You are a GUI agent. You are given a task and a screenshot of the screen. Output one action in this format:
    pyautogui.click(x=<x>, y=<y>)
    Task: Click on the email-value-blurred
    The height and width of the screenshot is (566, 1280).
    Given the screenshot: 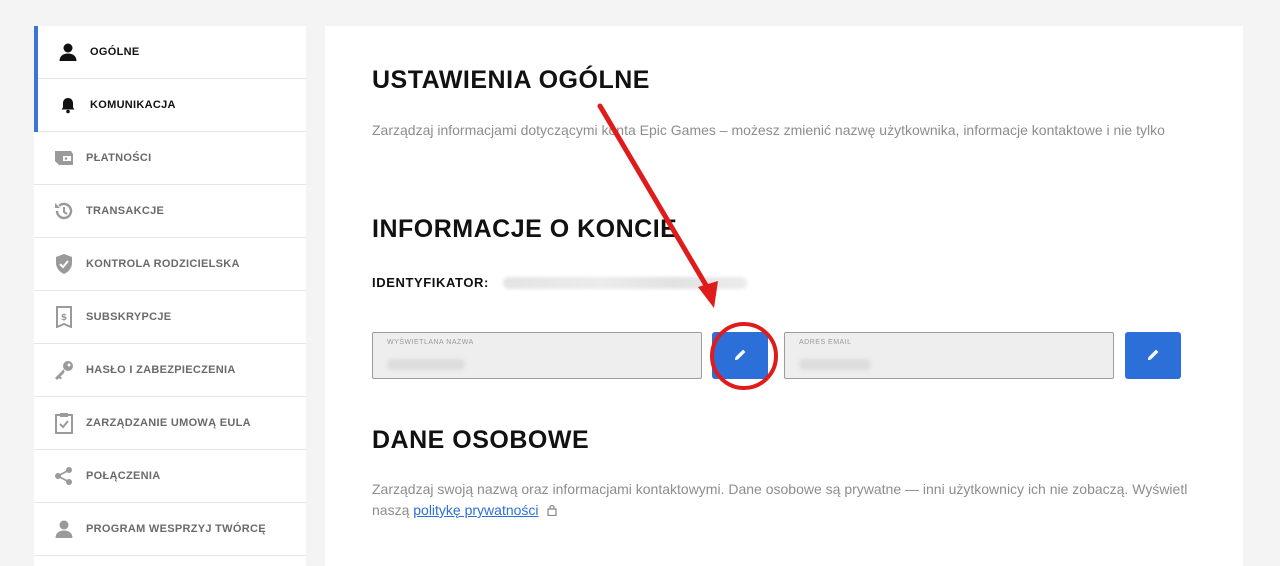 What is the action you would take?
    pyautogui.click(x=835, y=364)
    